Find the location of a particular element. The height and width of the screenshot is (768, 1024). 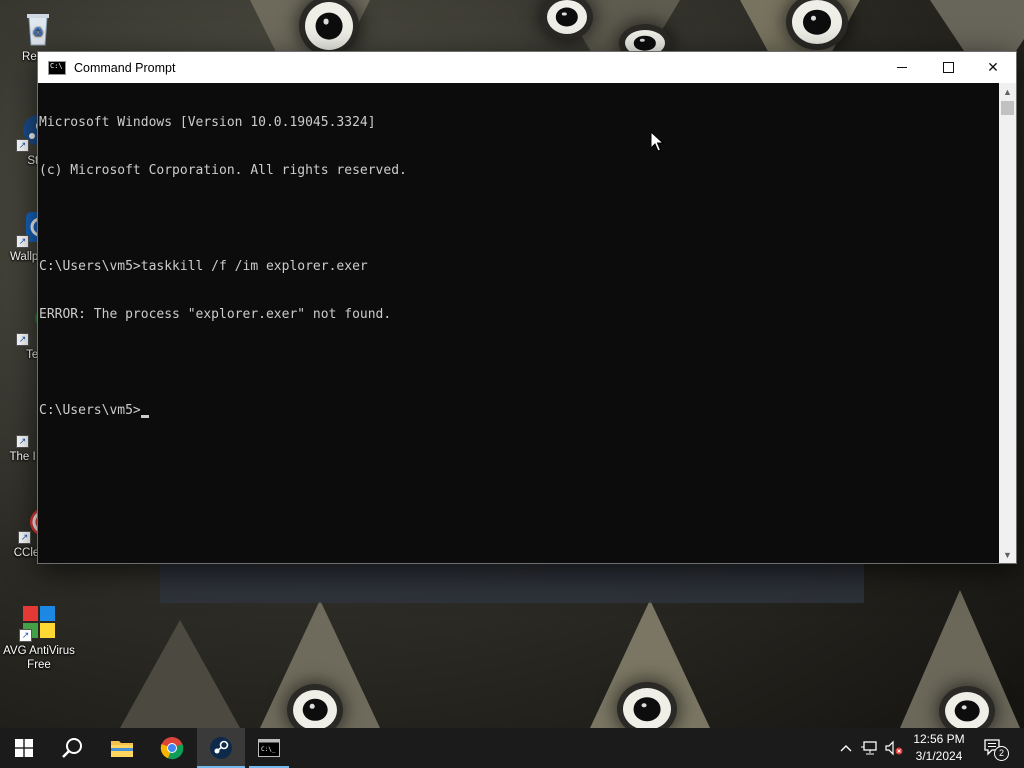

search-button is located at coordinates (72, 748).